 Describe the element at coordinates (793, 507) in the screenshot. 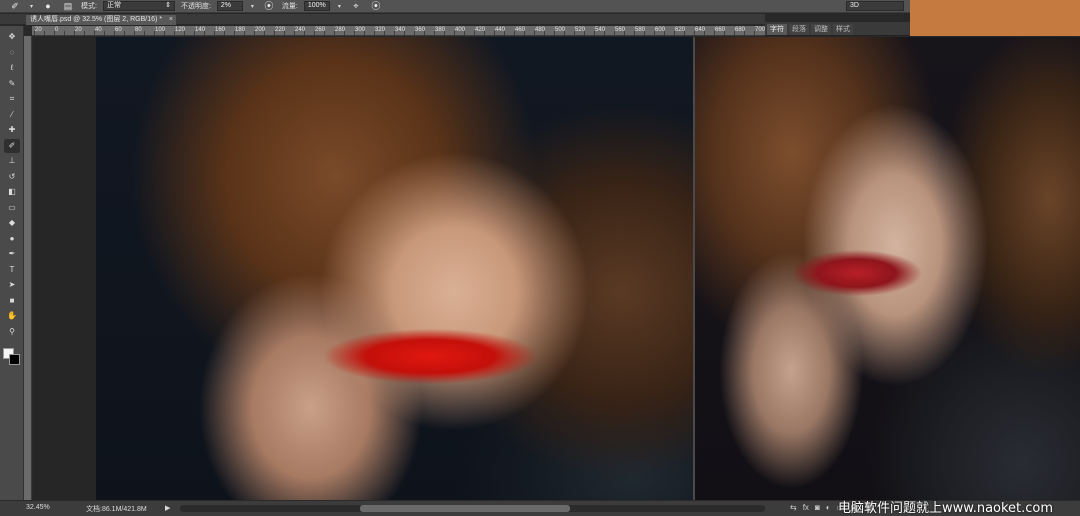

I see `link-layers-icon: ⇆` at that location.